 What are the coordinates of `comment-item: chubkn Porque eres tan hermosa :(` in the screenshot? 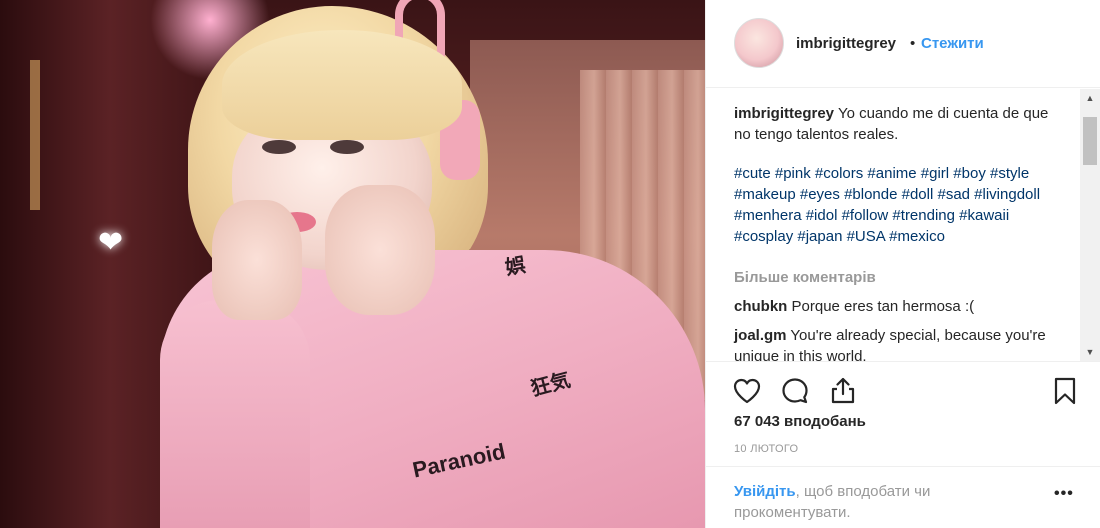 It's located at (899, 306).